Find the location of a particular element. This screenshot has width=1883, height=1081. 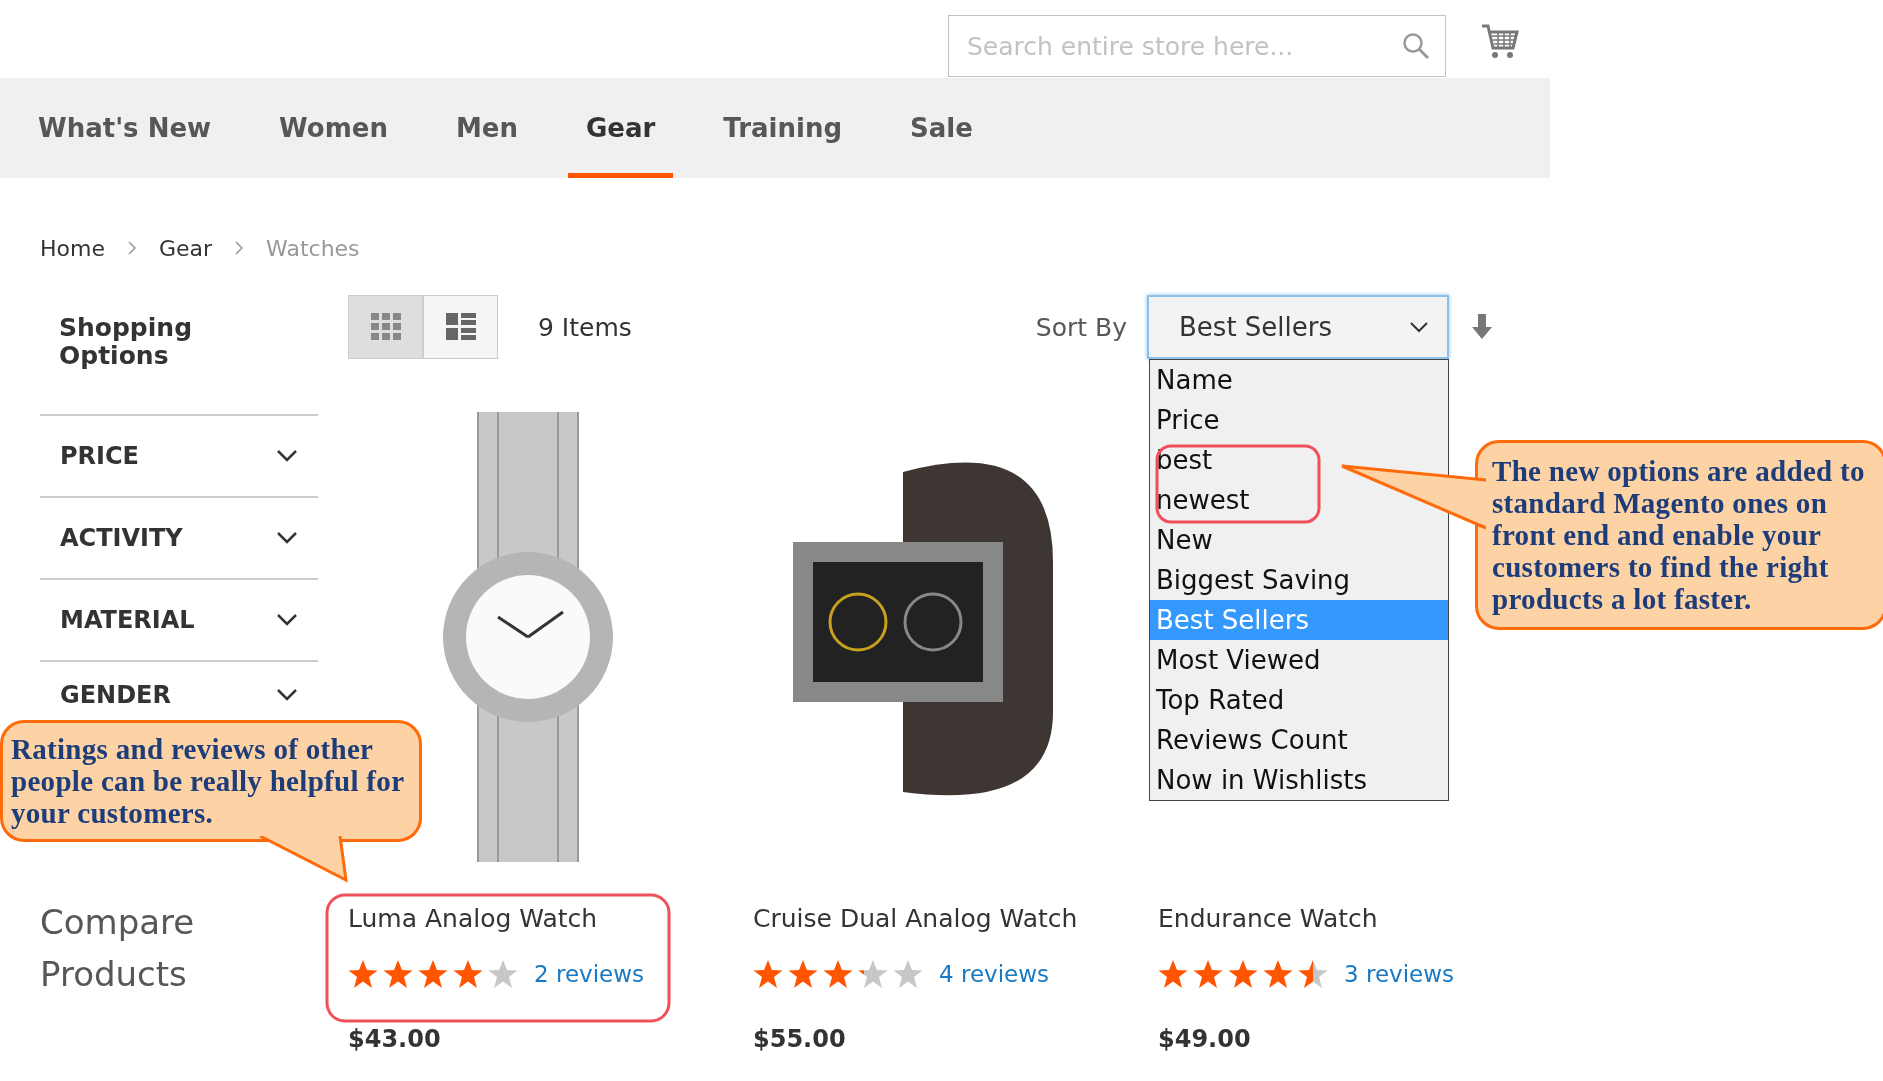

filter-header: MATERIAL is located at coordinates (179, 621).